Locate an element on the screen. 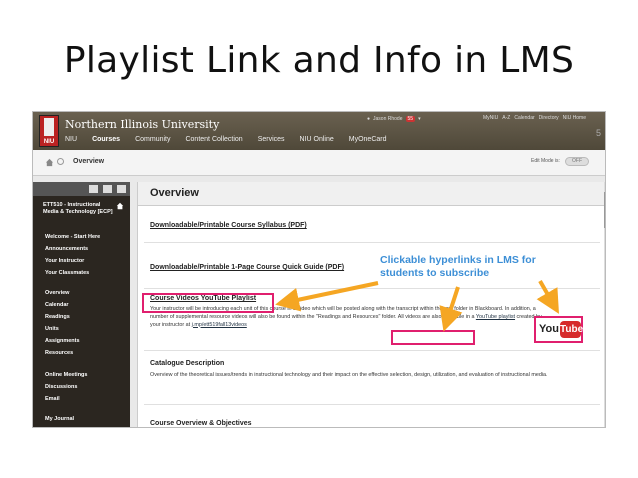  youtube-logo: You Tube is located at coordinates (558, 329).